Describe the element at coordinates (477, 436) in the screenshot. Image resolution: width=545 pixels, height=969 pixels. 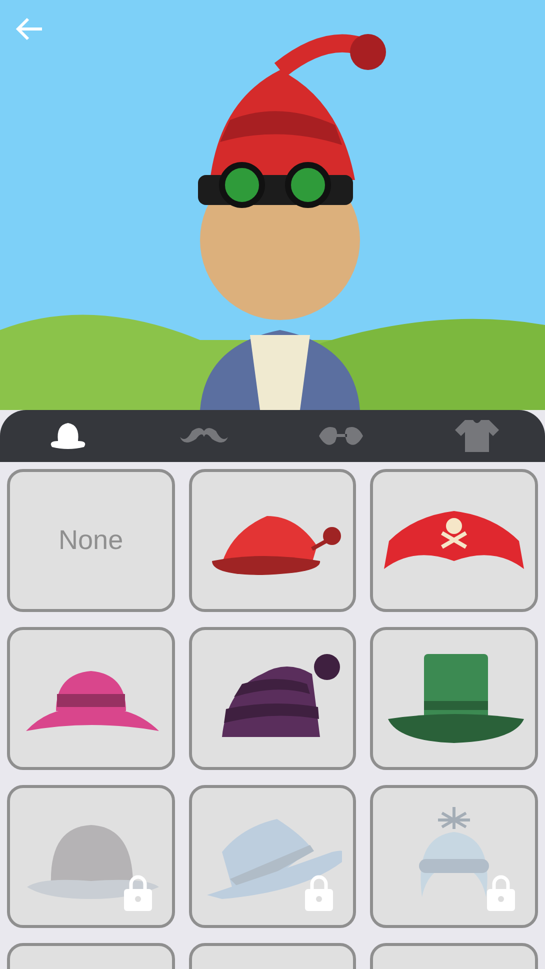
I see `shirt-icon` at that location.